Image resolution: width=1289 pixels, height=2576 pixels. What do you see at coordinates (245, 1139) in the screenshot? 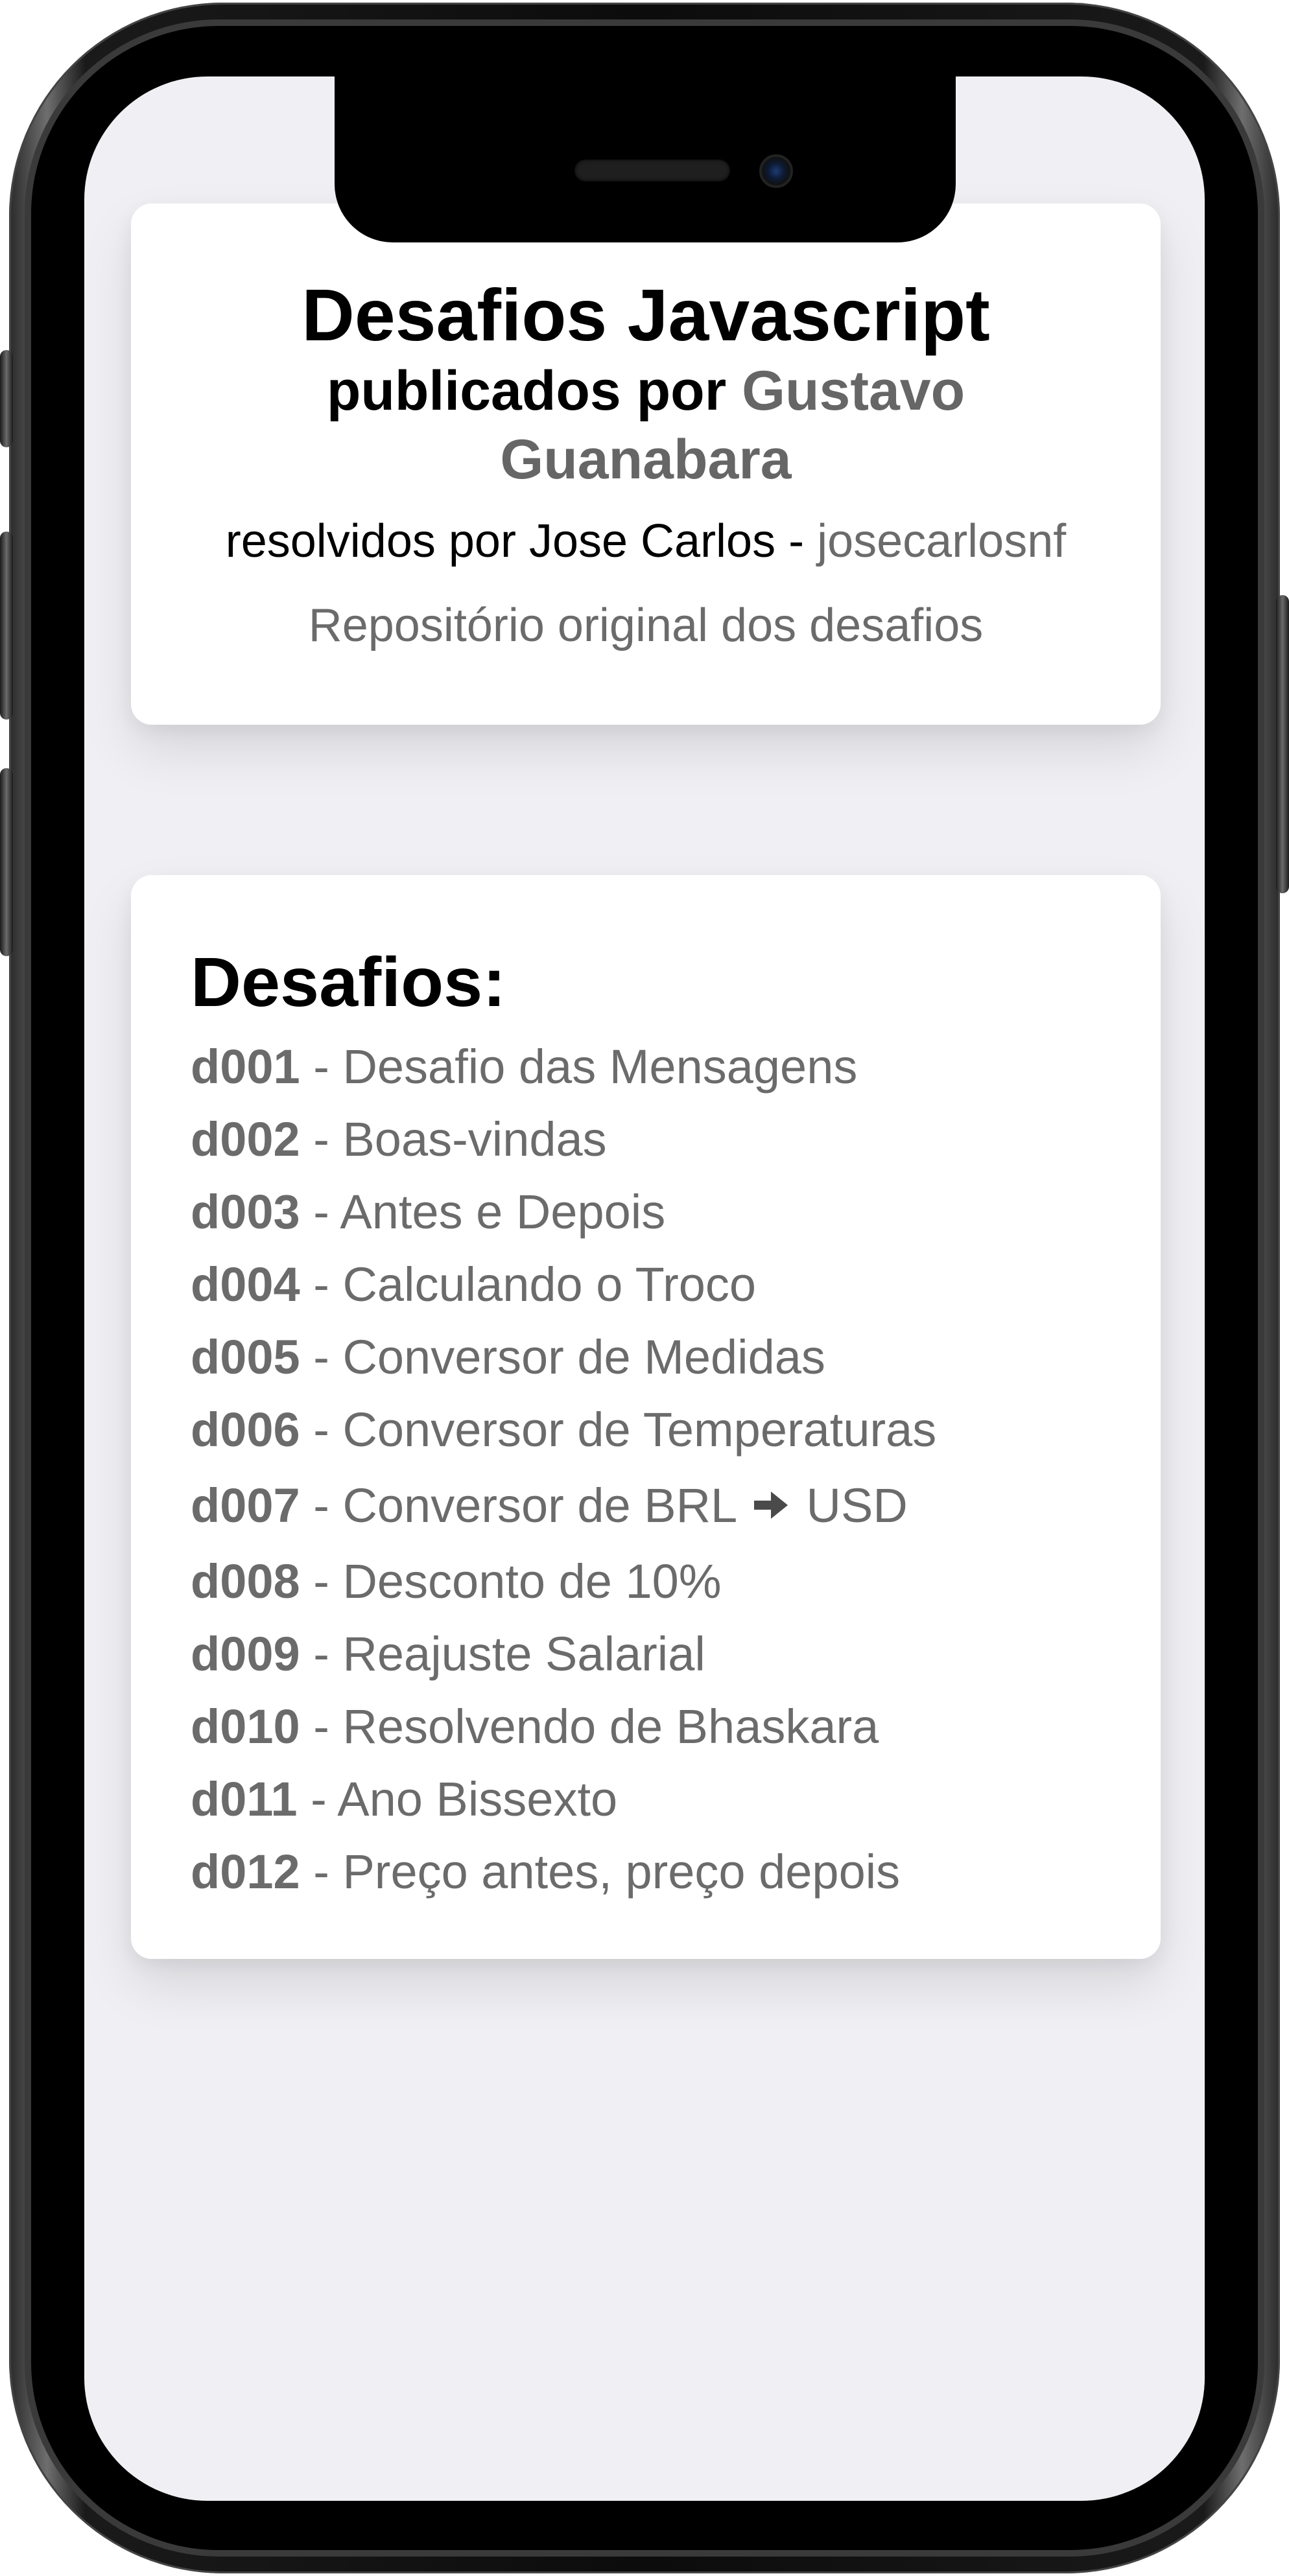
I see `challenge-code: d002` at bounding box center [245, 1139].